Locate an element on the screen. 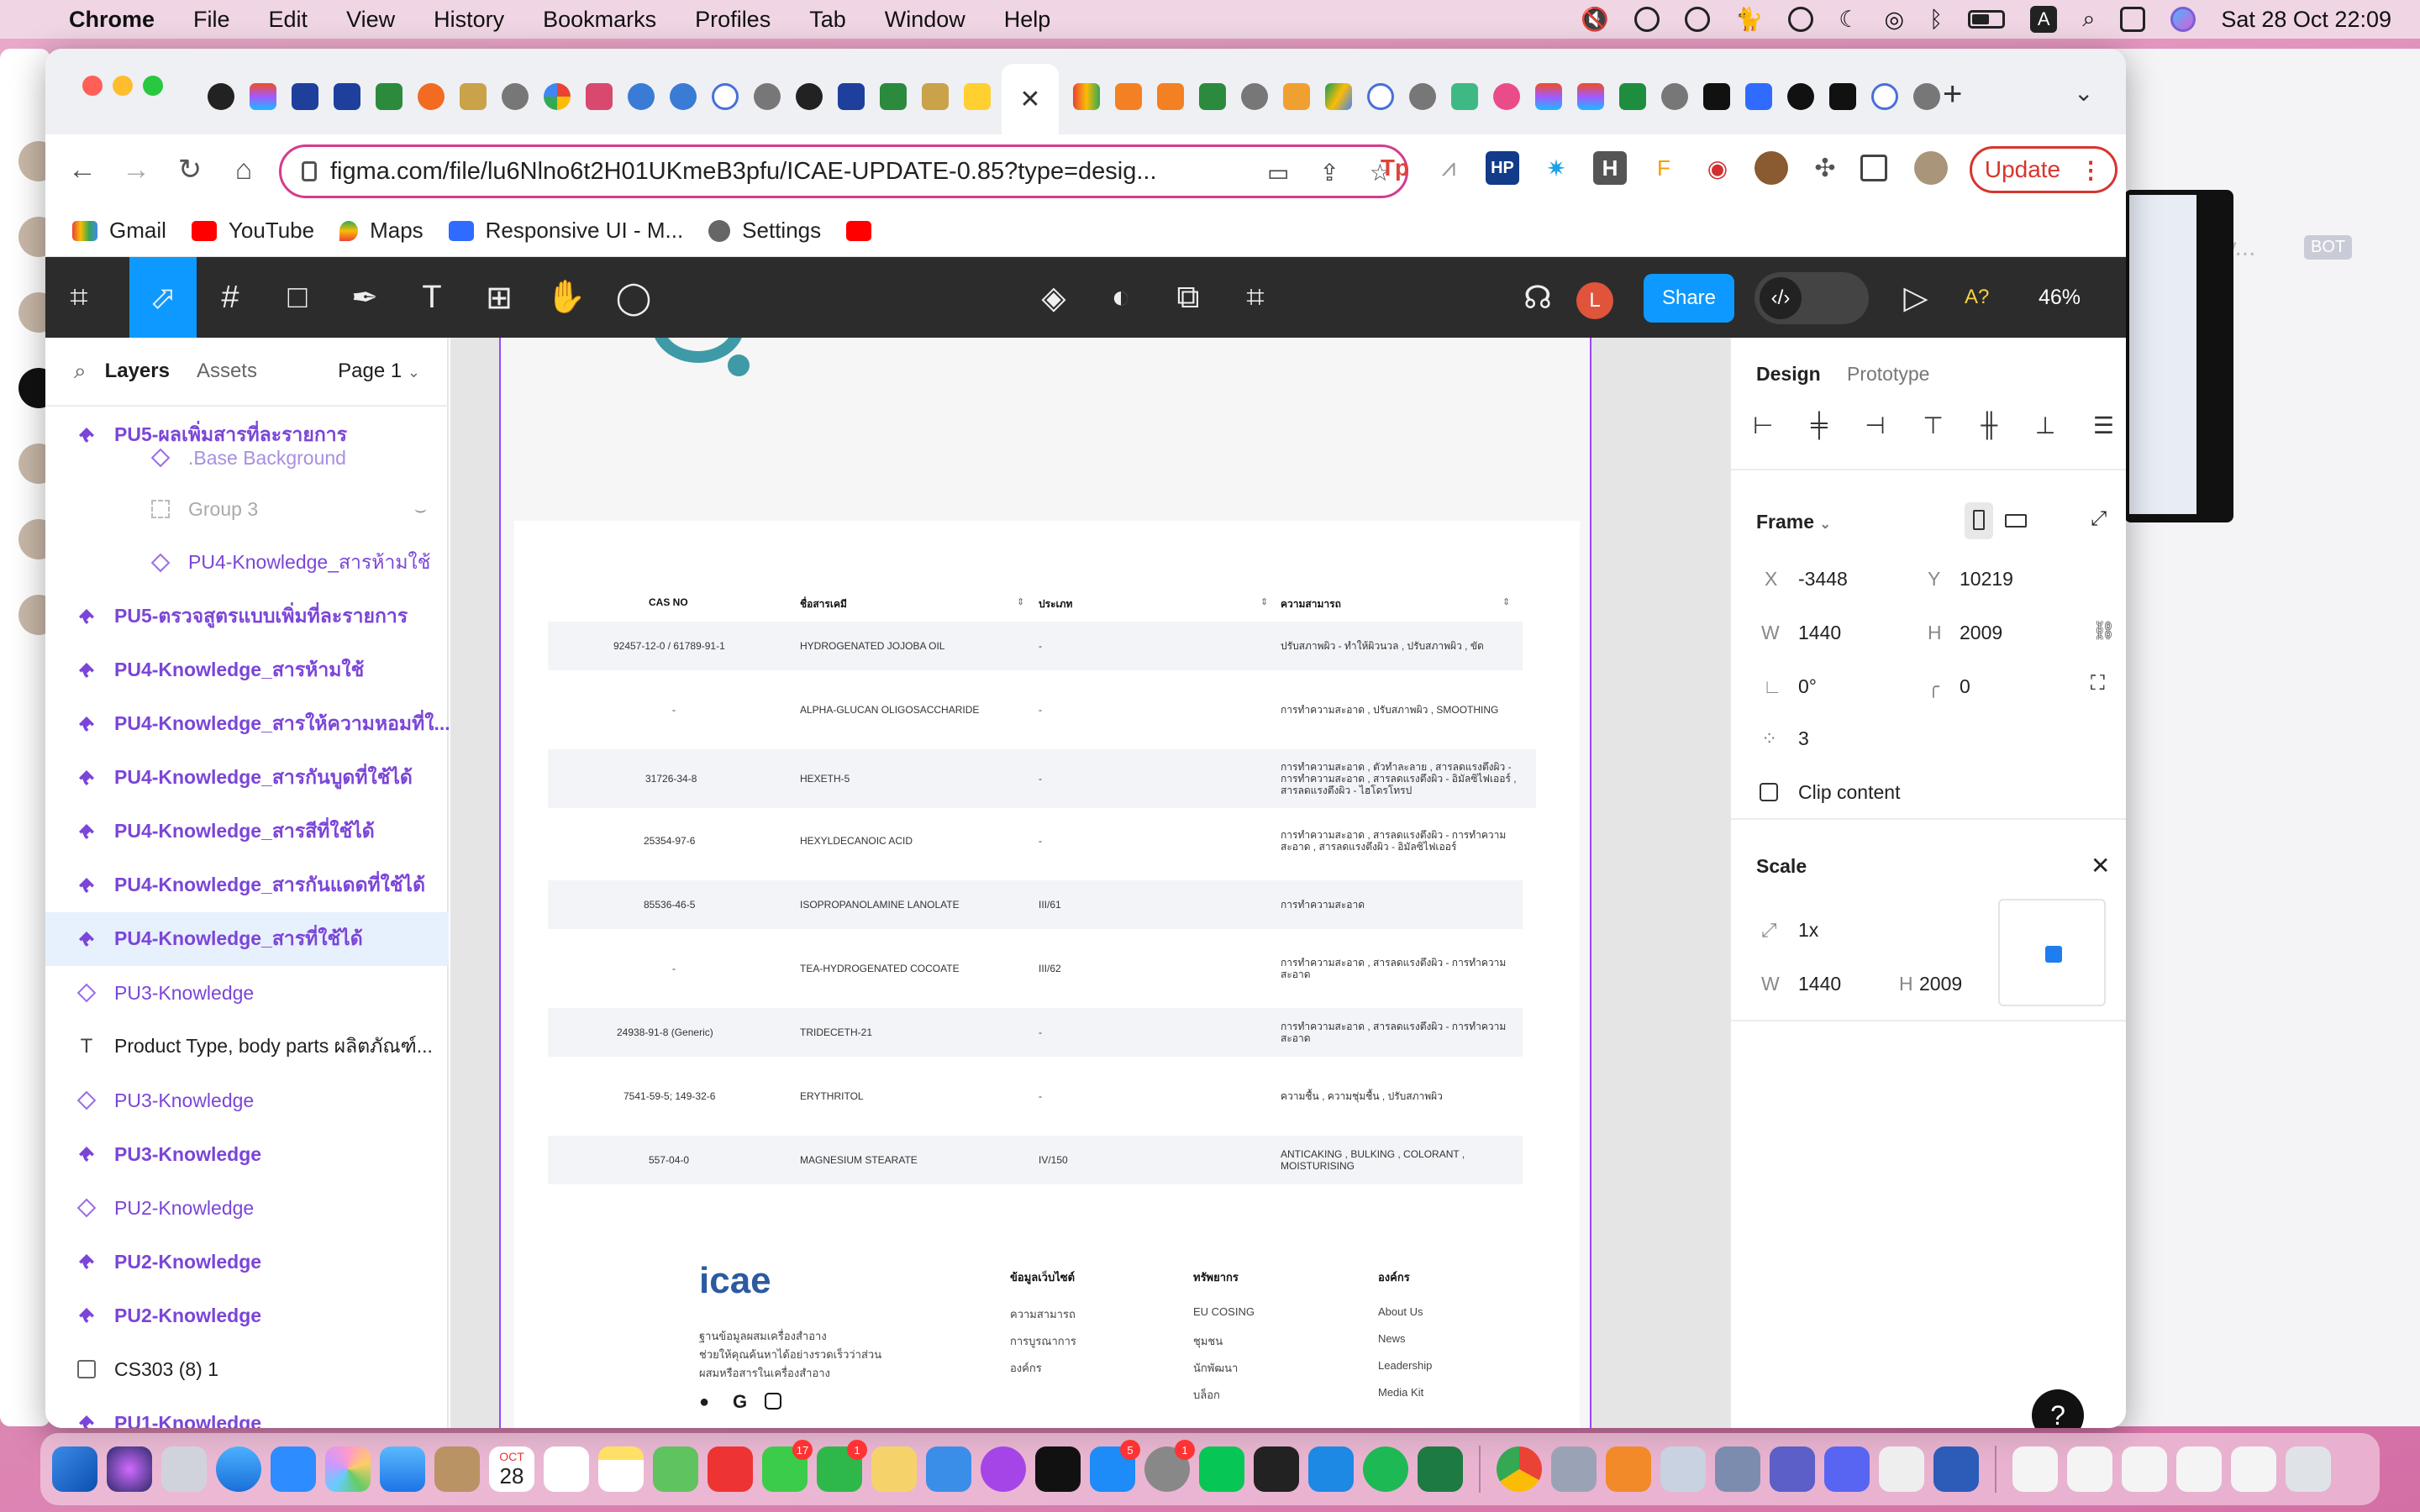 The image size is (2420, 1512). tab-eu is located at coordinates (852, 96).